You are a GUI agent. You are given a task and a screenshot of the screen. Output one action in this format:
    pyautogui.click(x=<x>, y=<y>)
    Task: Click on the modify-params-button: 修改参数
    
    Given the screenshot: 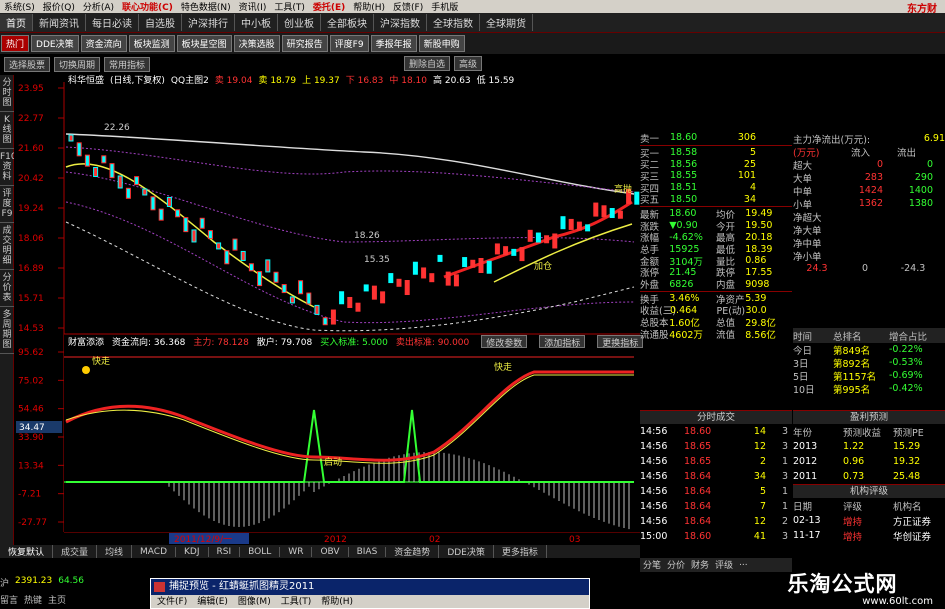 What is the action you would take?
    pyautogui.click(x=504, y=342)
    